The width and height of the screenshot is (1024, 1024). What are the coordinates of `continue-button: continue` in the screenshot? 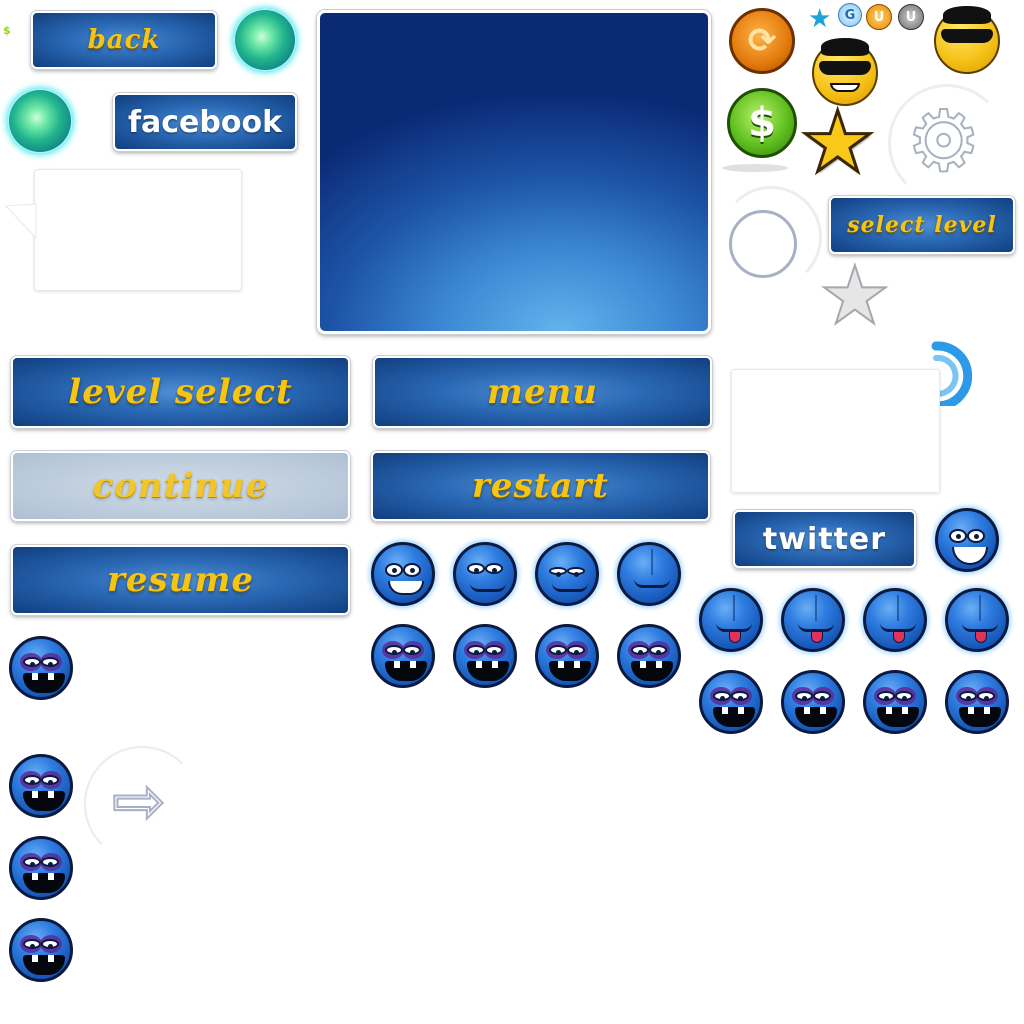 It's located at (180, 486).